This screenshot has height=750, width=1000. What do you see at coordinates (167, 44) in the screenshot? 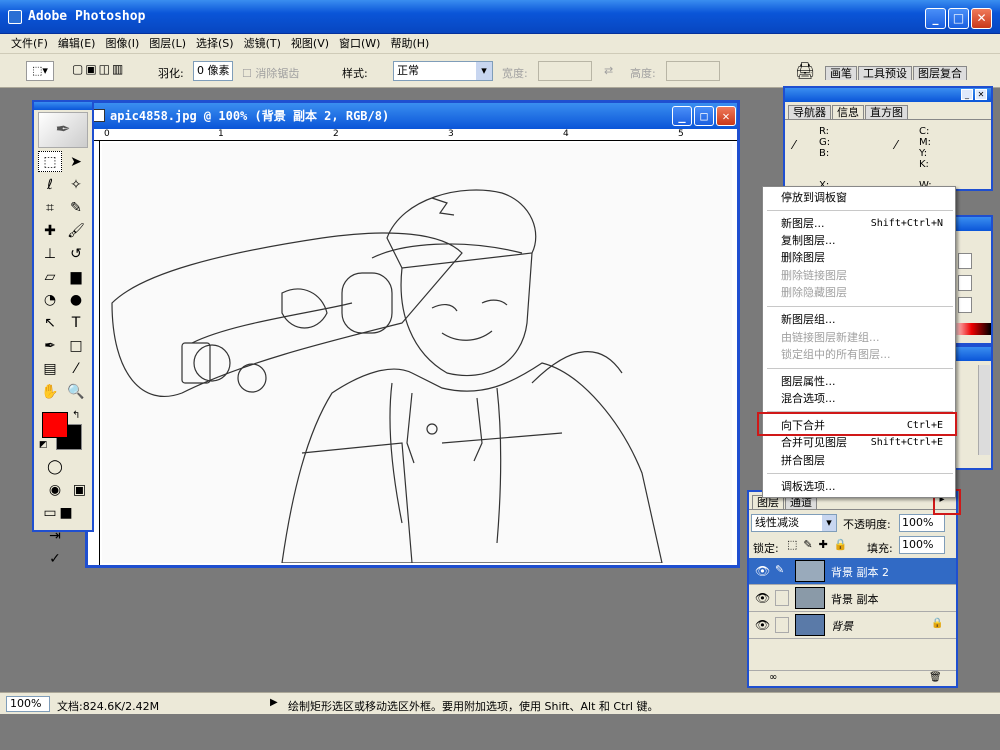
I see `menu-layer: 图层(L)` at bounding box center [167, 44].